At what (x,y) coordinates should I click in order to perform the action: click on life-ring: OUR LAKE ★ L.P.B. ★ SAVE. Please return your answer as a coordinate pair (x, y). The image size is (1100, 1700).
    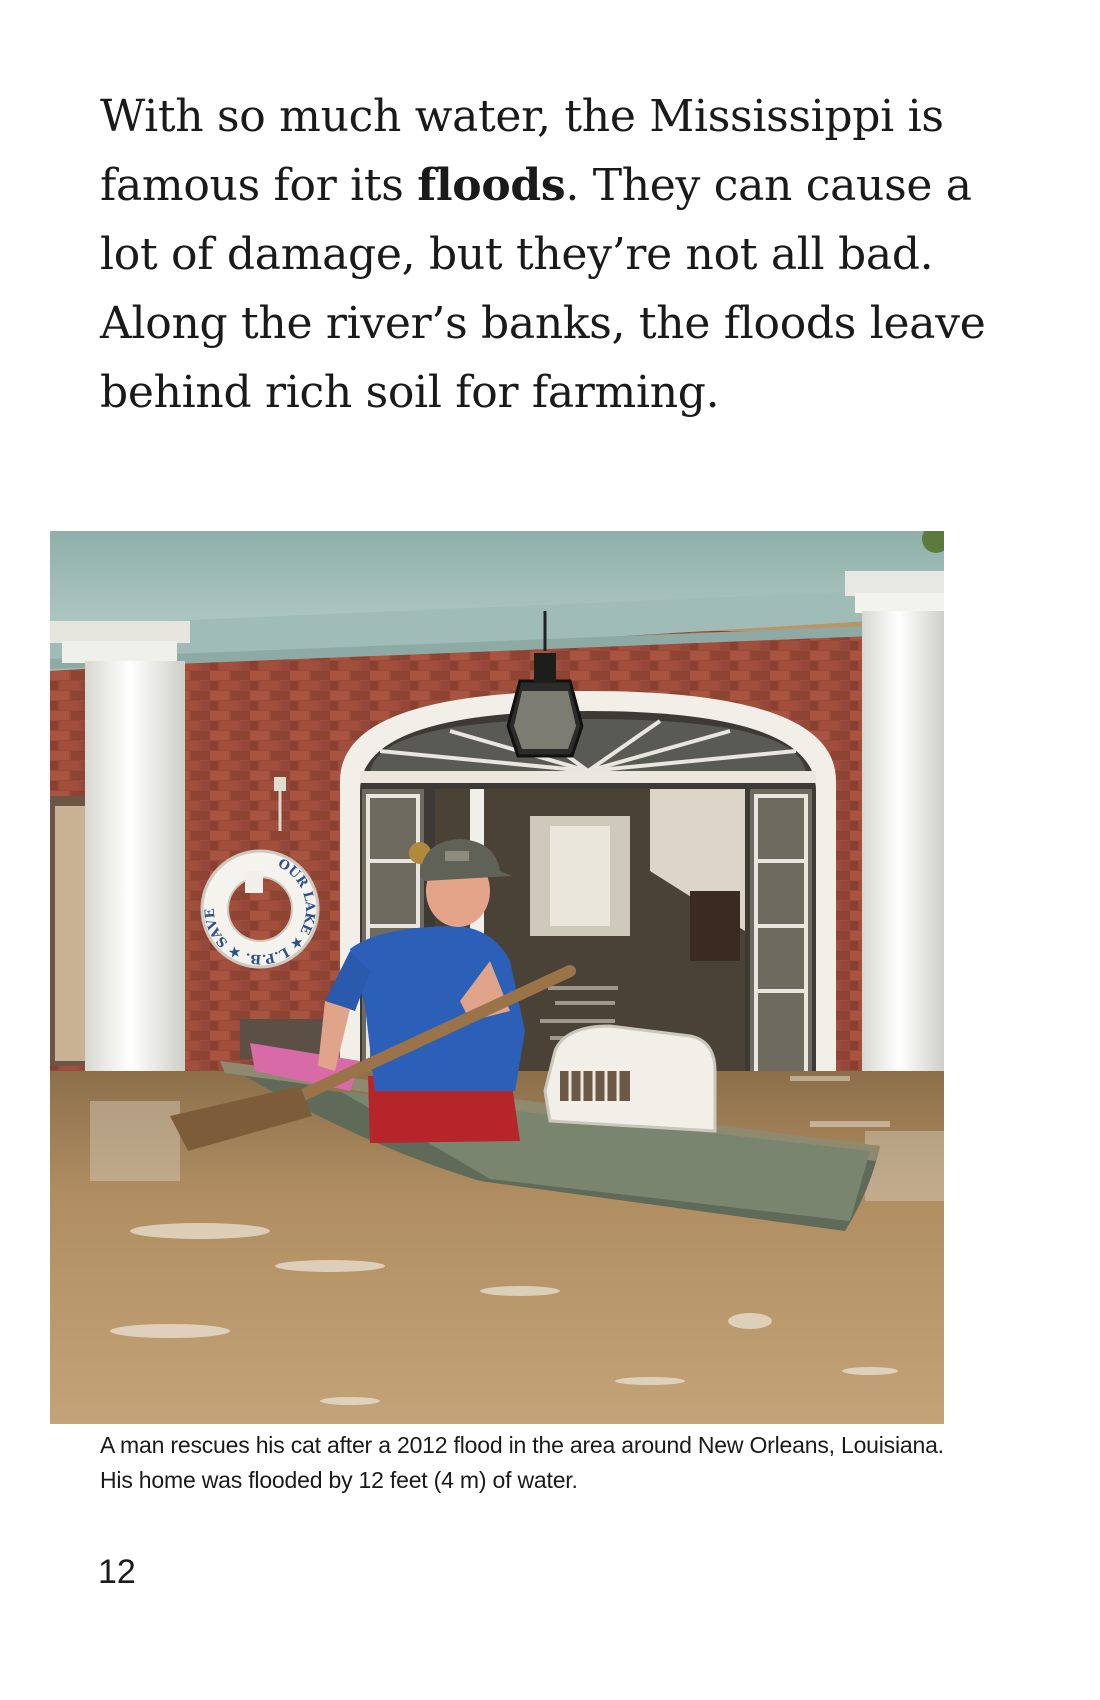
    Looking at the image, I should click on (260, 909).